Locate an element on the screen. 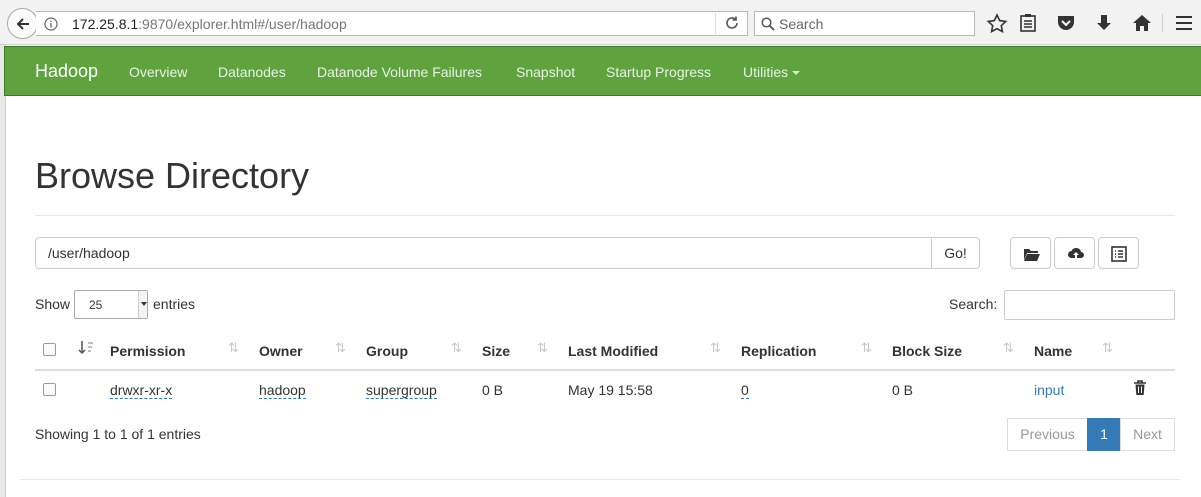  back-button is located at coordinates (22, 23).